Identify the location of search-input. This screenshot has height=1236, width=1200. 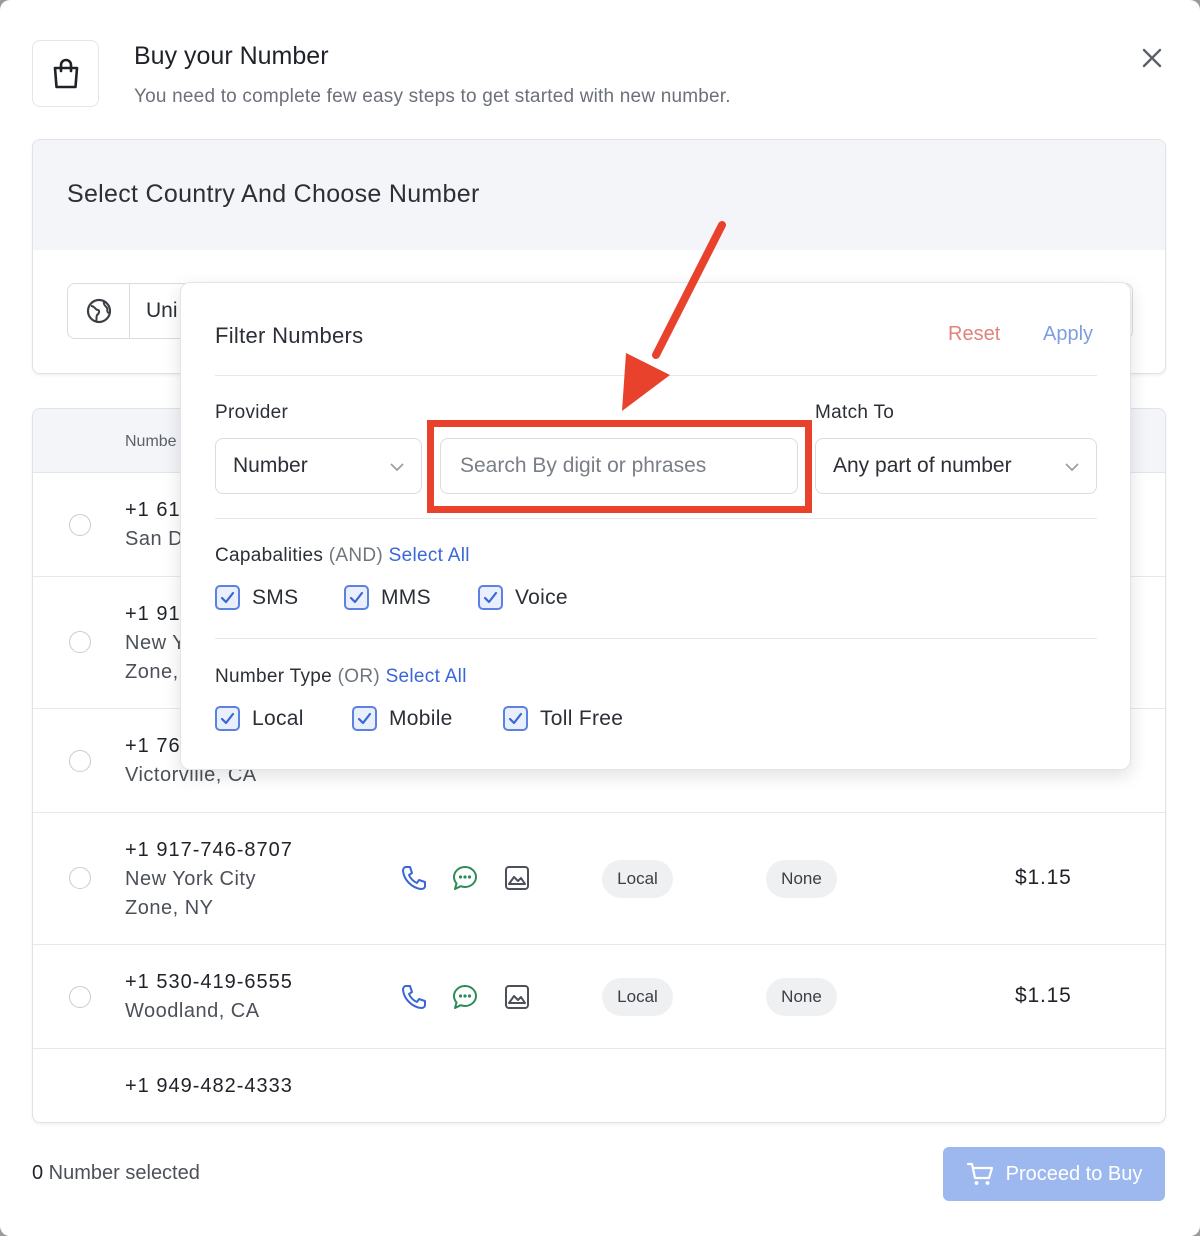
(619, 466).